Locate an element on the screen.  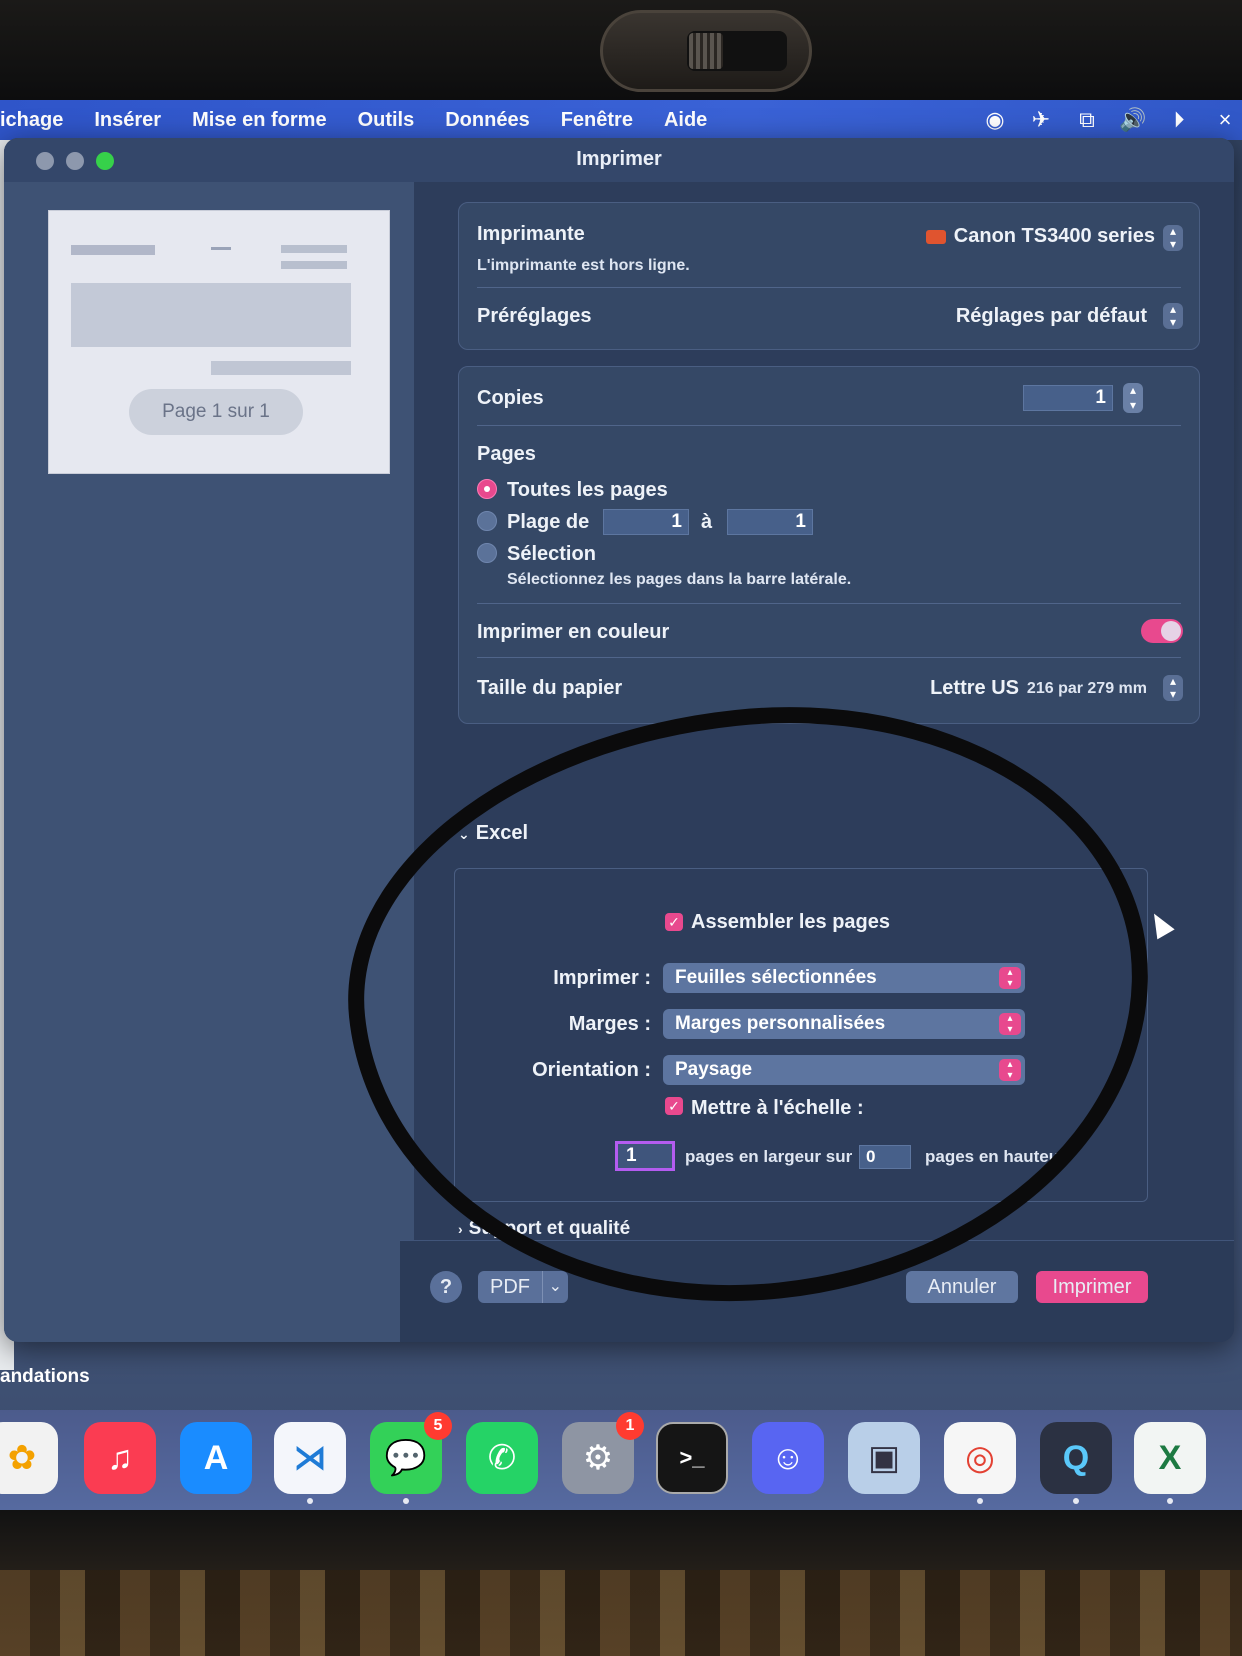
pdf-button: PDF ⌄ is located at coordinates (523, 1287).